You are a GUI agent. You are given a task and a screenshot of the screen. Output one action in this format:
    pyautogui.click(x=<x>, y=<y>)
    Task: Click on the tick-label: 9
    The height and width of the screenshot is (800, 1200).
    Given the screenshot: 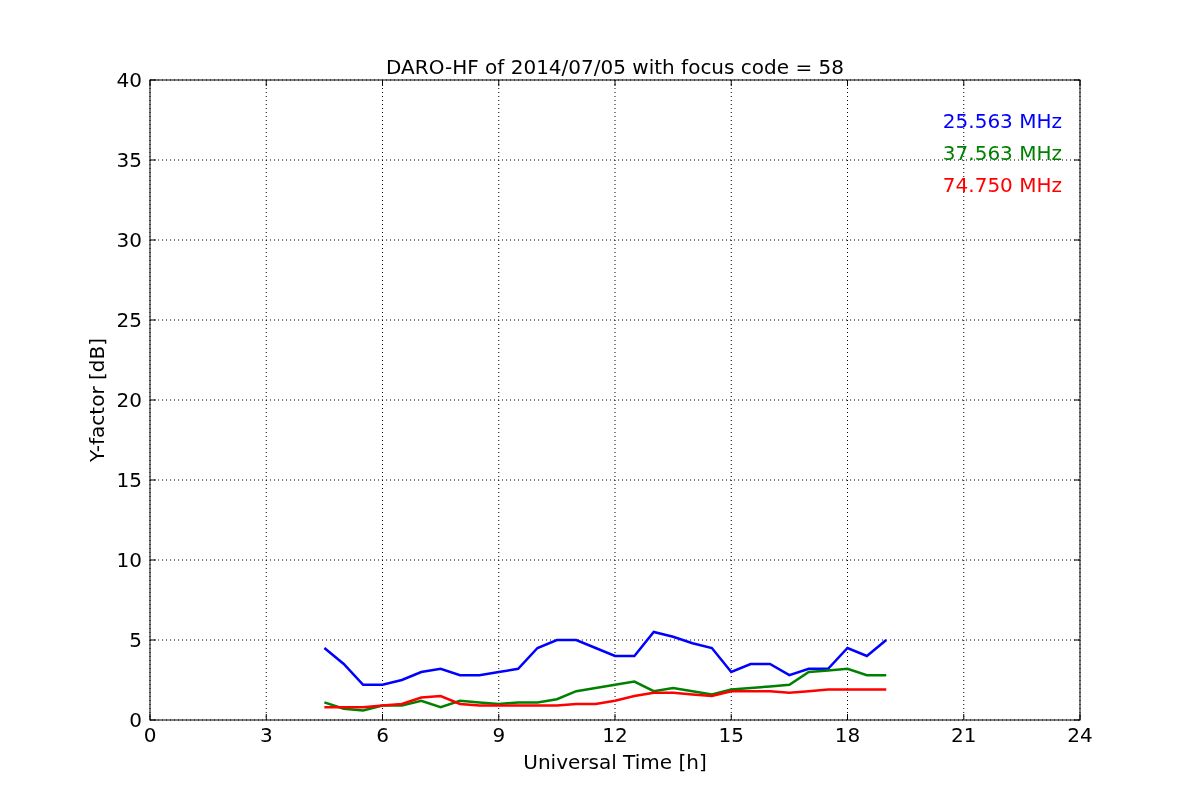 What is the action you would take?
    pyautogui.click(x=499, y=735)
    